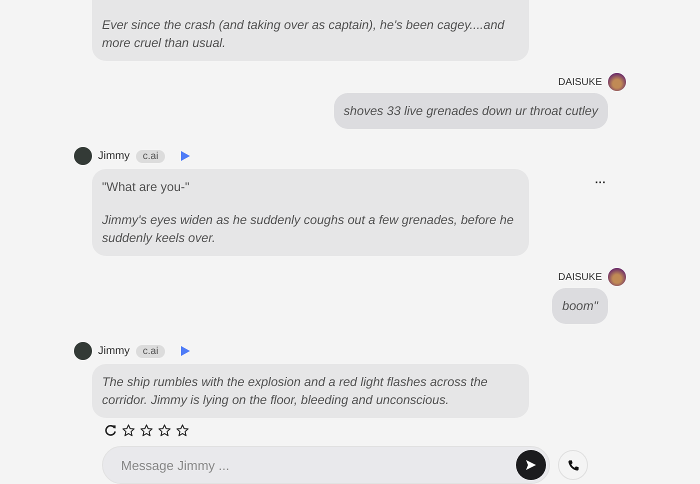  What do you see at coordinates (110, 430) in the screenshot?
I see `refresh-icon` at bounding box center [110, 430].